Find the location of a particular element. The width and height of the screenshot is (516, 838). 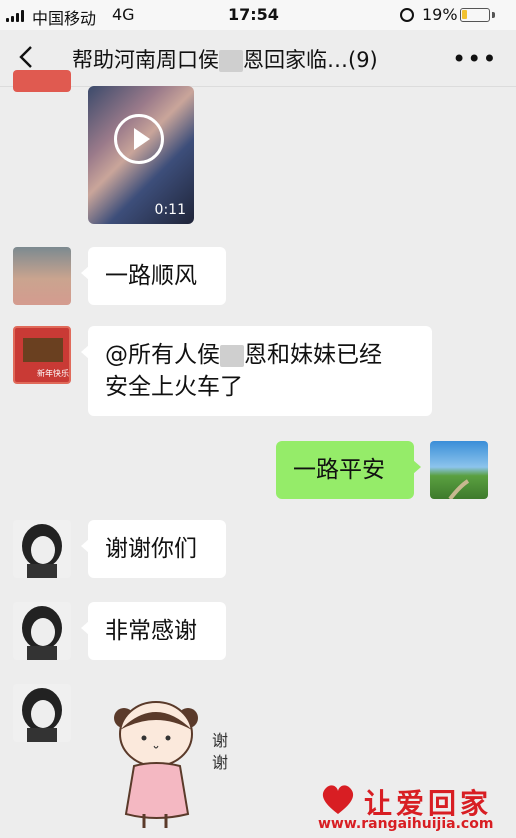

play-icon is located at coordinates (139, 139).